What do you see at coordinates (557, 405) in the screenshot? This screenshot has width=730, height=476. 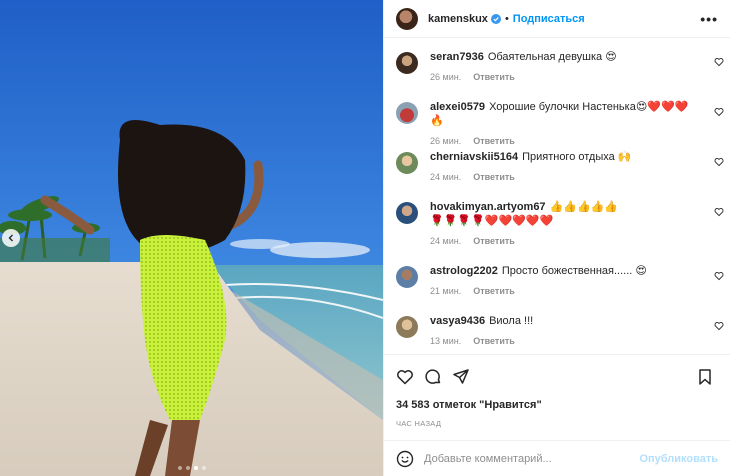 I see `likes-count: 34 583 отметок "Нравится"` at bounding box center [557, 405].